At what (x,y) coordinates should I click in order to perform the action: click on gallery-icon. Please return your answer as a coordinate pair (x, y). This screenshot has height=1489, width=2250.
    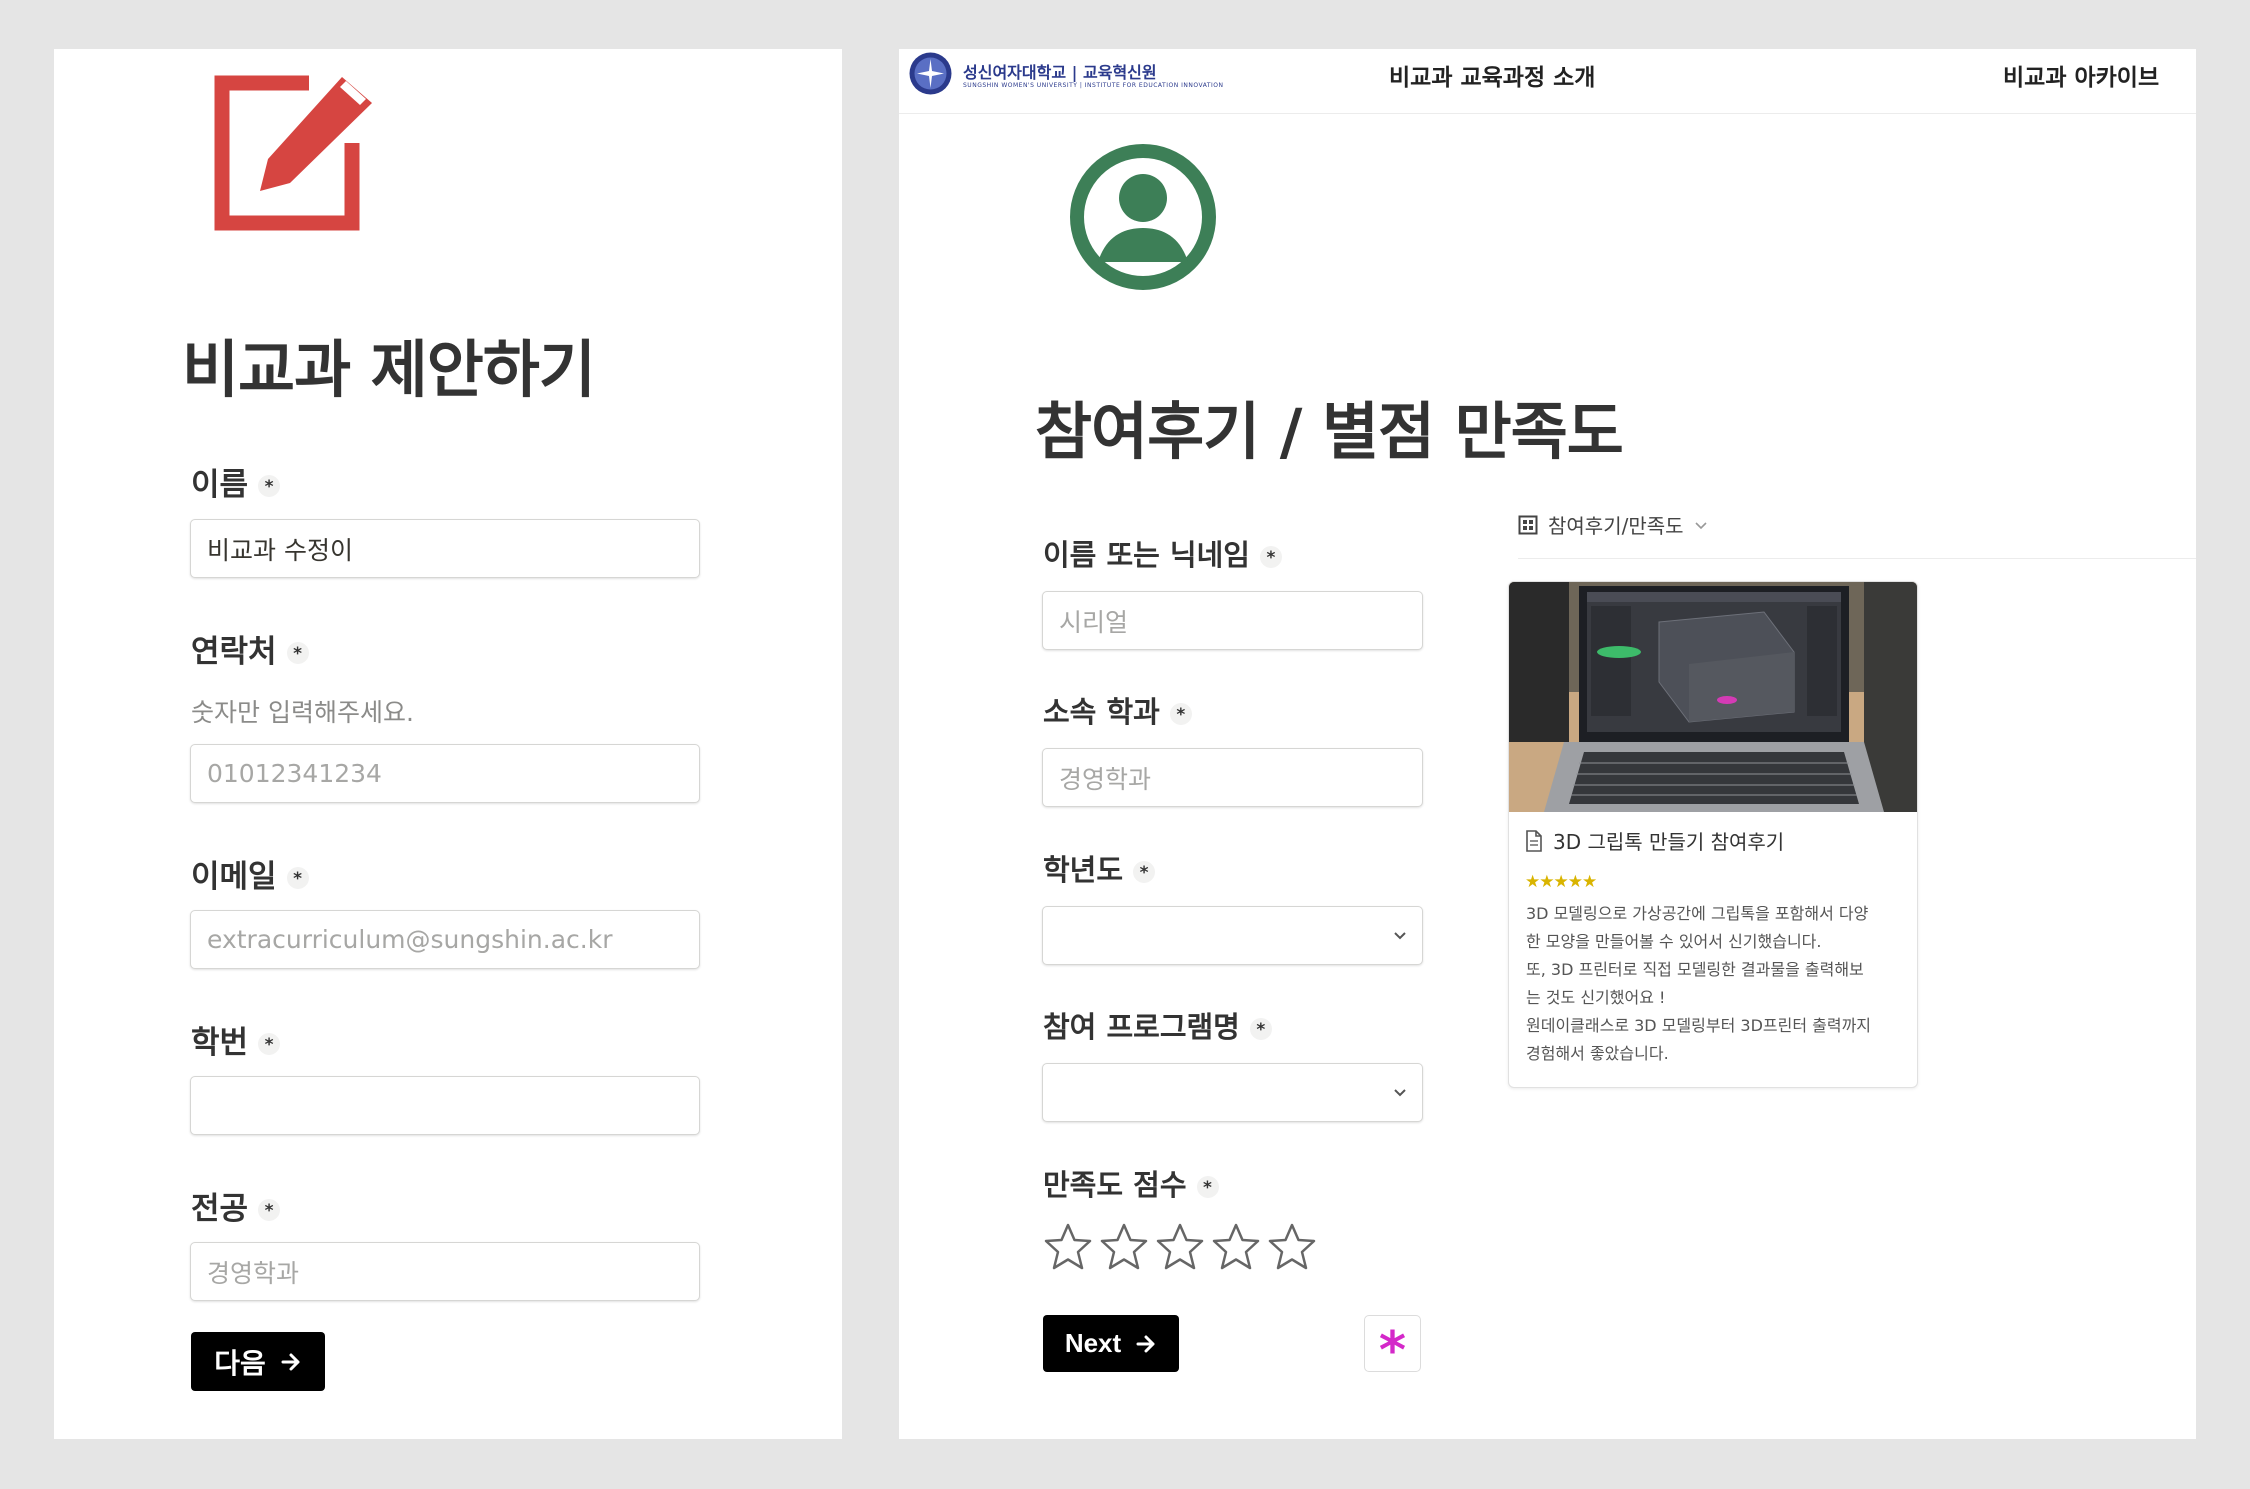
    Looking at the image, I should click on (1528, 524).